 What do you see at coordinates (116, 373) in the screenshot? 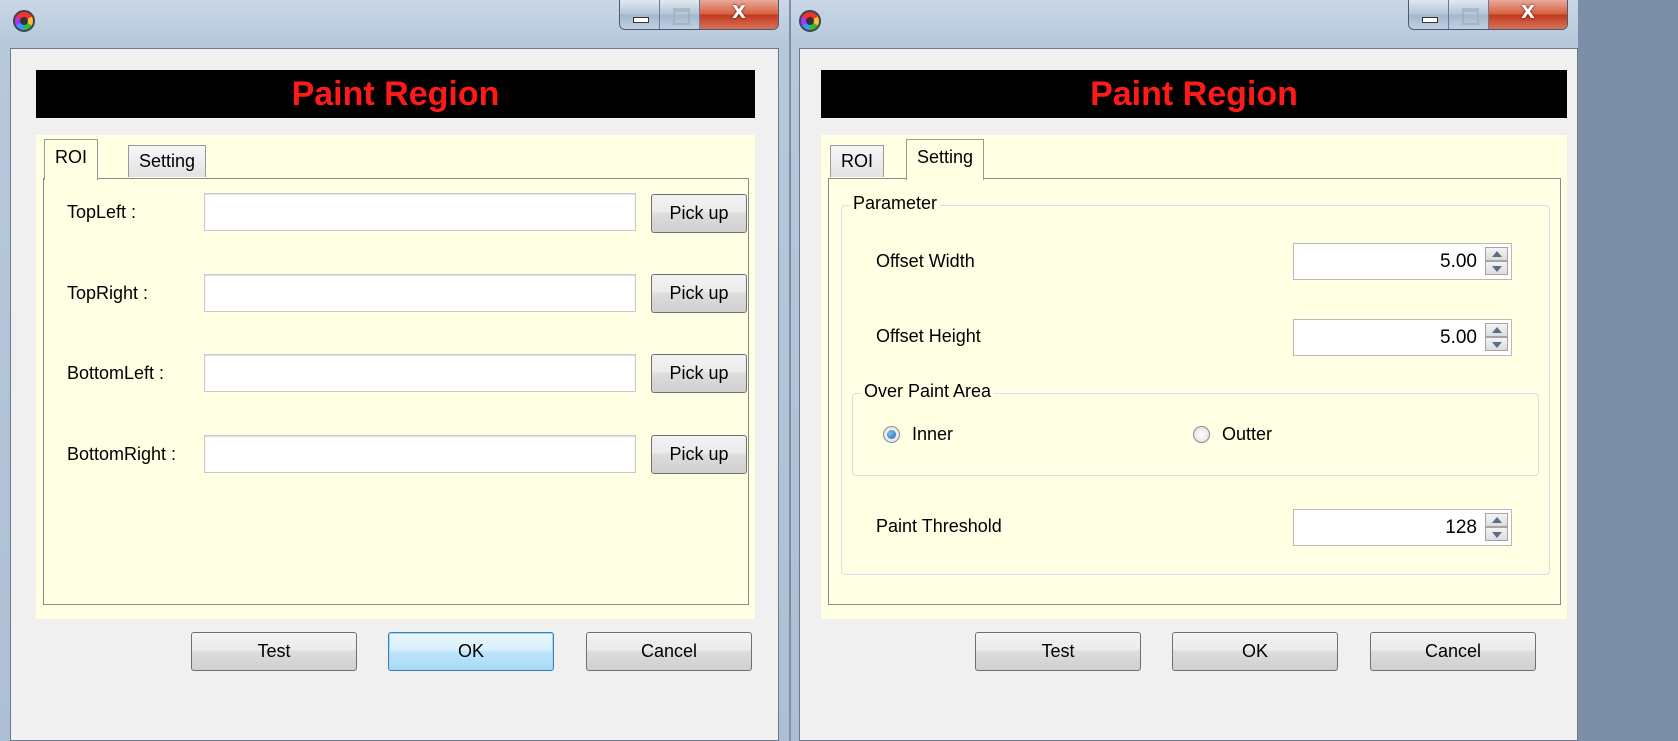
I see `bottomleft-label: BottomLeft :` at bounding box center [116, 373].